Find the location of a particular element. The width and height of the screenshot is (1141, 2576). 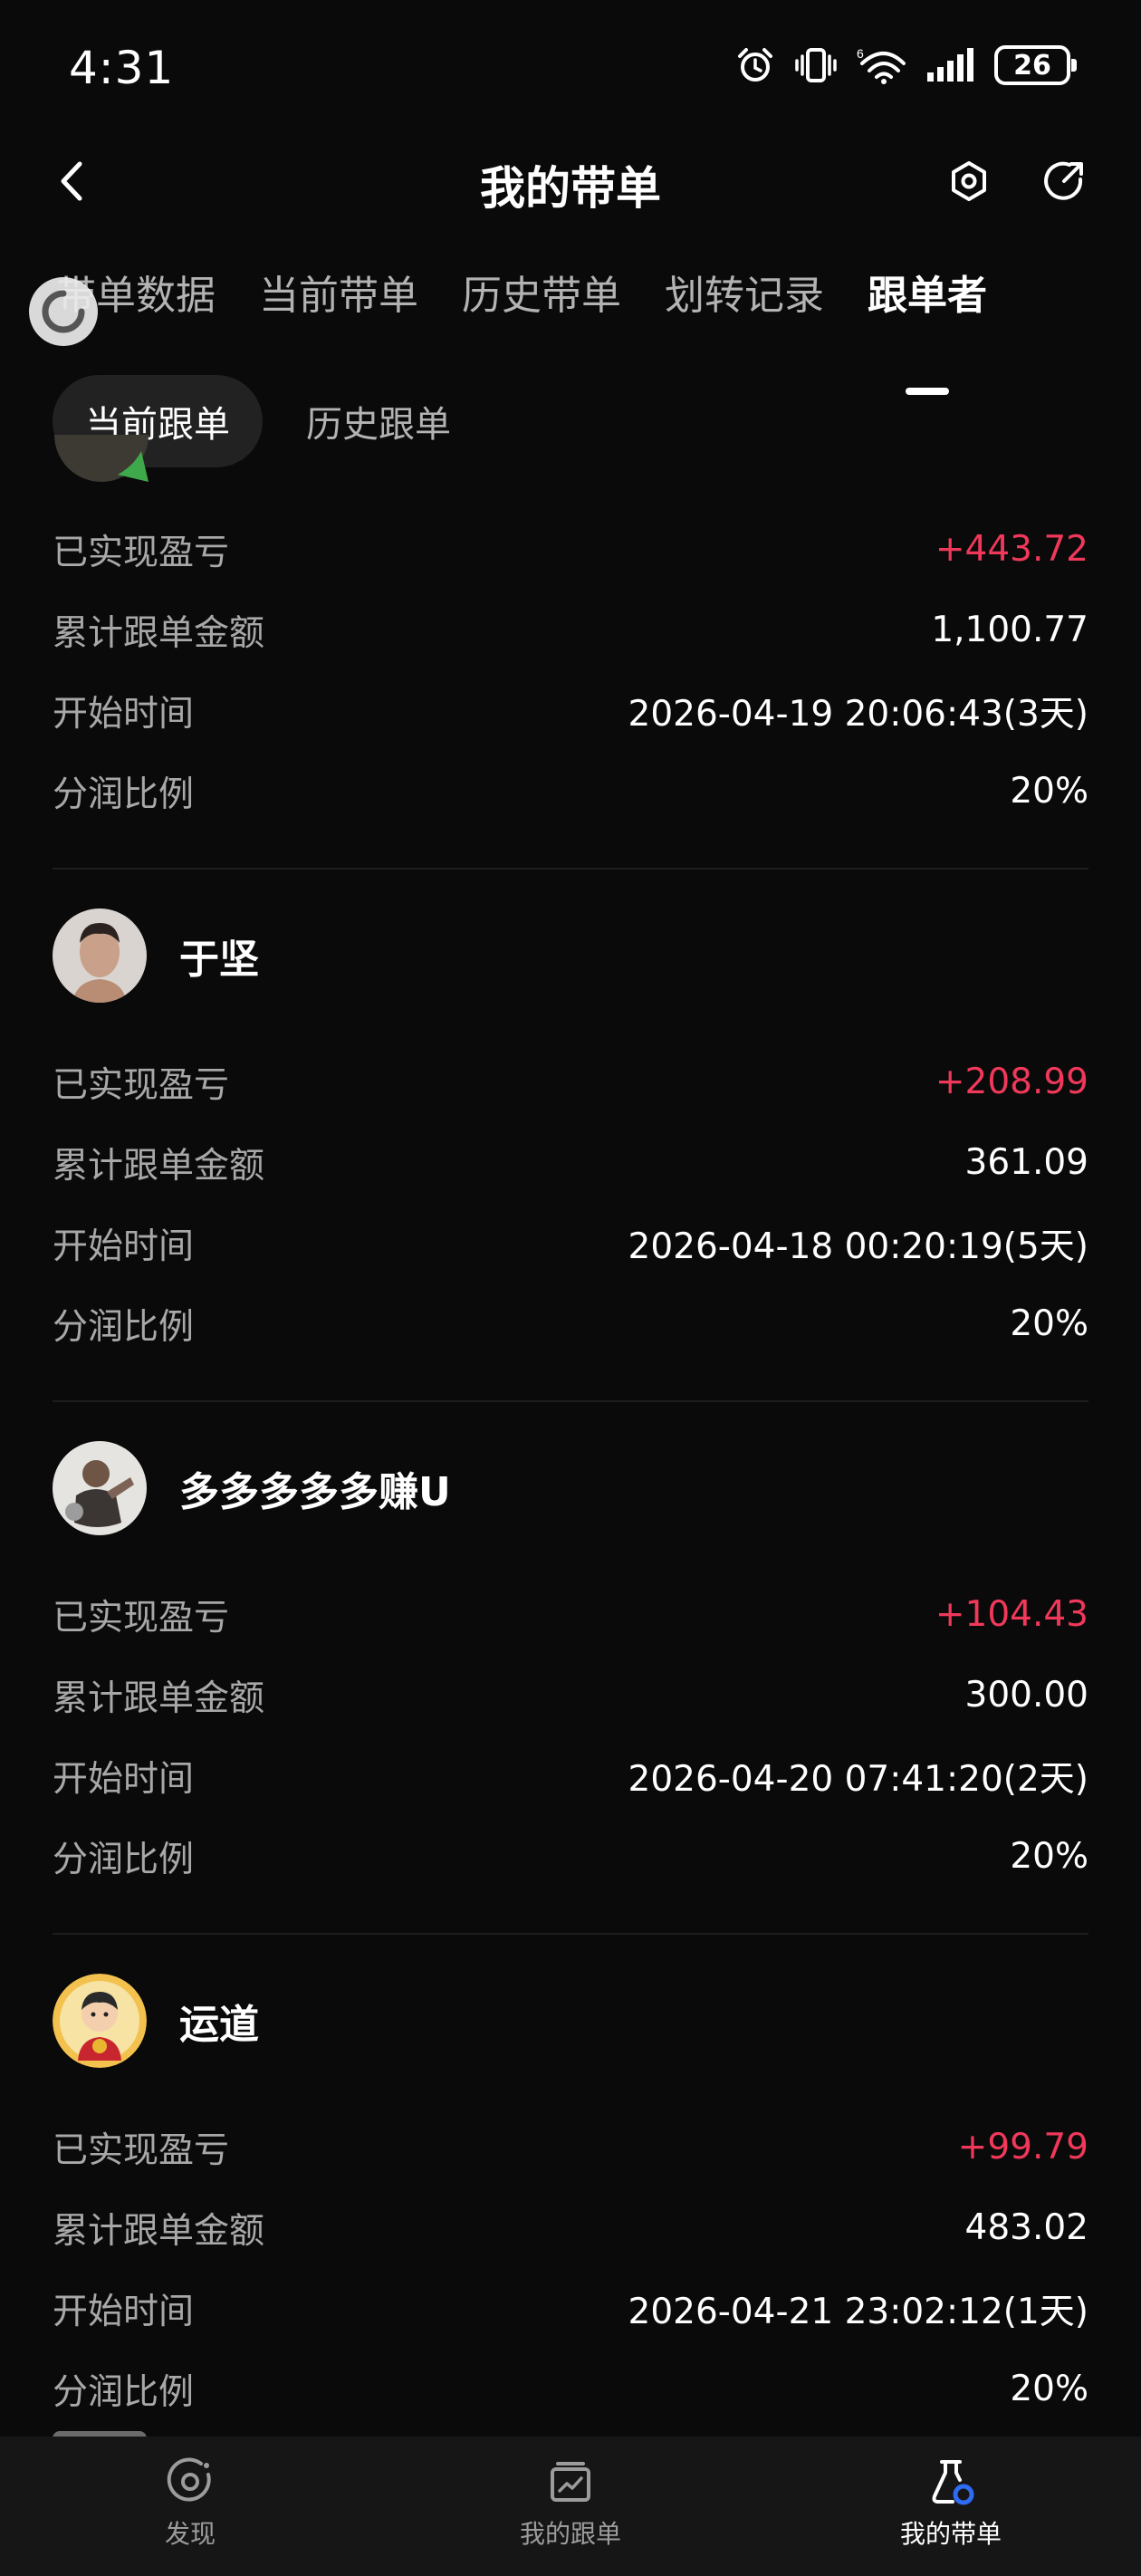

status-icons: 6 26 is located at coordinates (906, 65).